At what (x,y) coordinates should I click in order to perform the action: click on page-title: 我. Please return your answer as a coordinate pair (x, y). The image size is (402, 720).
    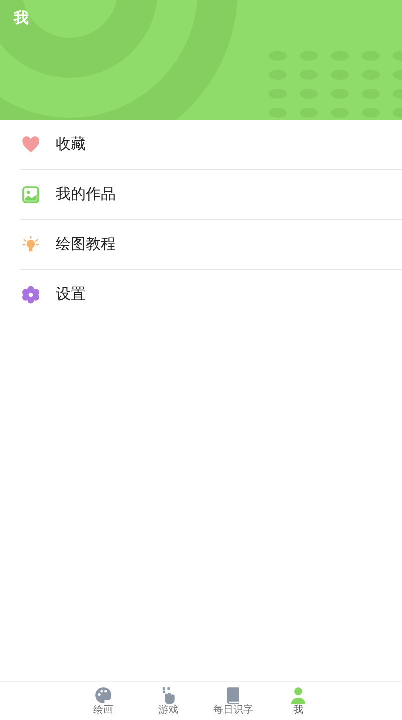
    Looking at the image, I should click on (21, 18).